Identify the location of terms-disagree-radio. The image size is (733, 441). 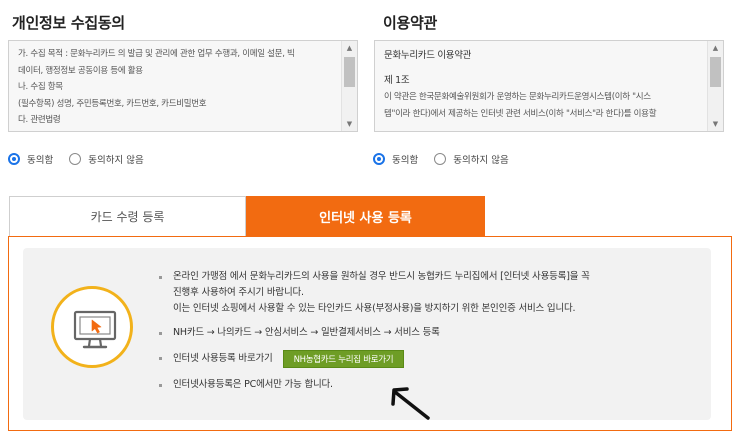
(440, 159).